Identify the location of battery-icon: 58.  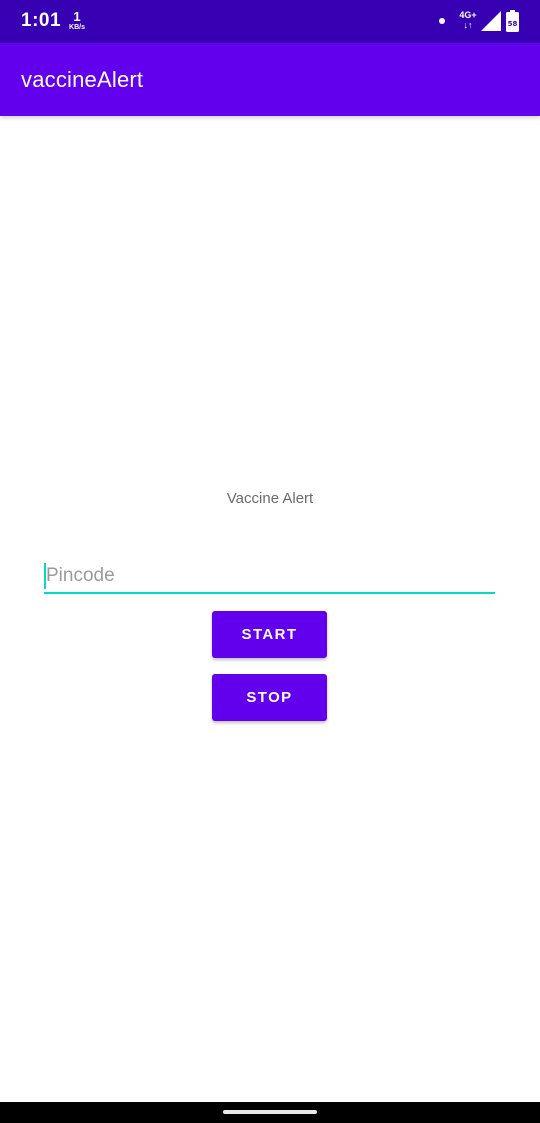
(512, 21).